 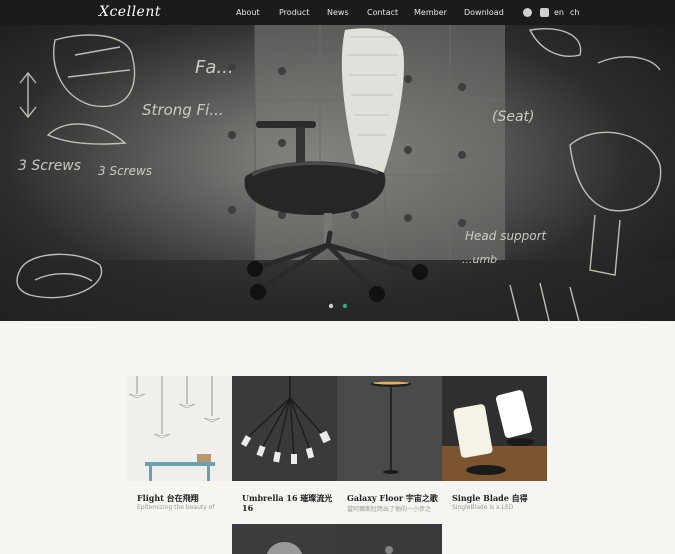 I want to click on product-card-galaxy: Galaxy Floor 宇宙之歌 當阿爾斯壯跨出了他的一小步之, so click(x=389, y=451).